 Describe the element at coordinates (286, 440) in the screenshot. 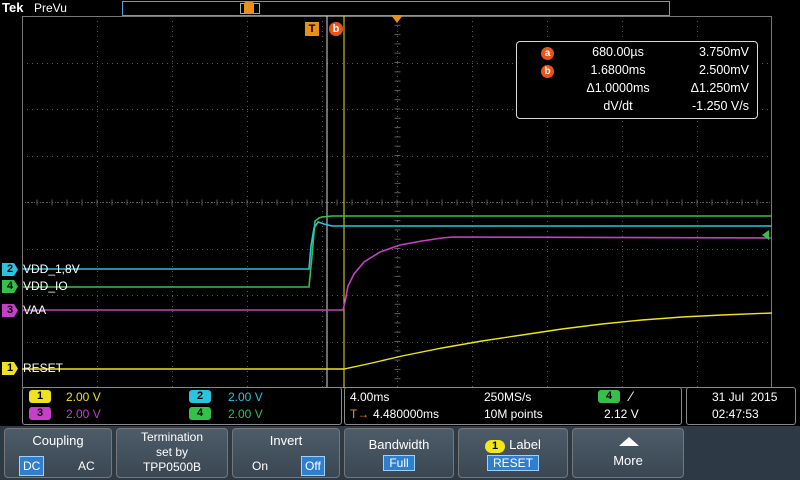

I see `invert-title: Invert` at that location.